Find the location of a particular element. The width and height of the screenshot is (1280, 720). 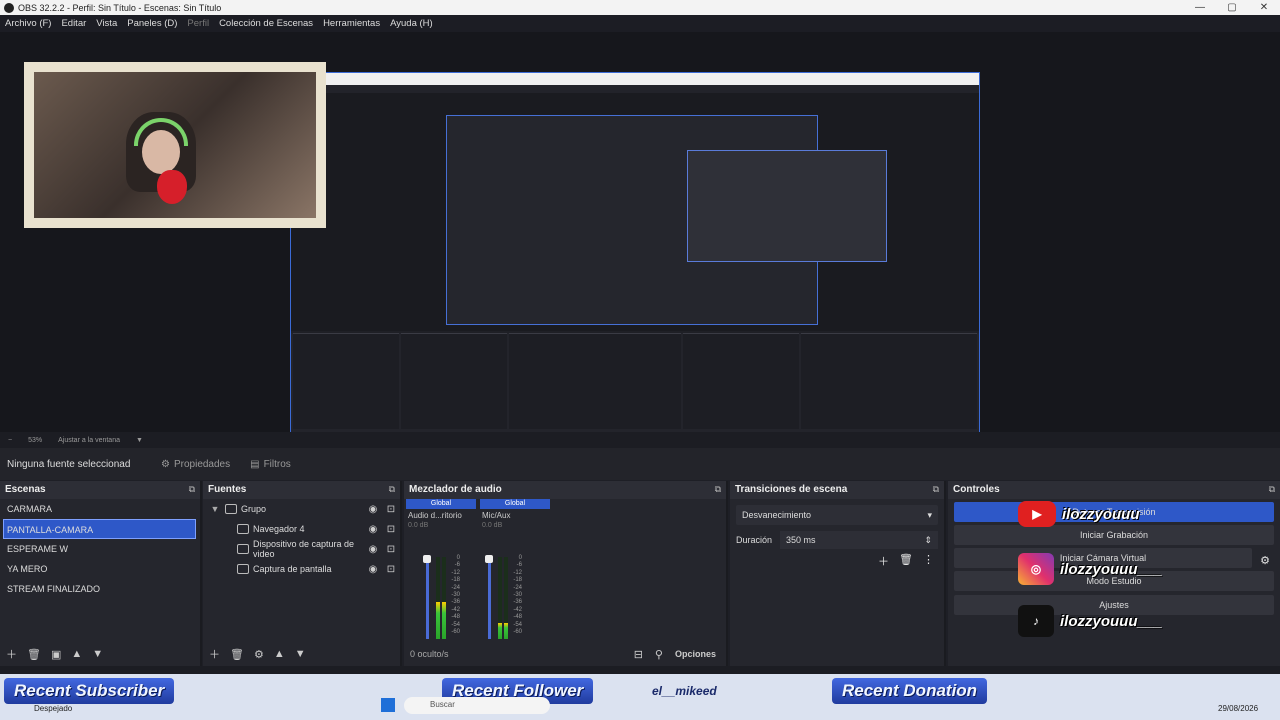

scene-item: CARMARA is located at coordinates (100, 509).